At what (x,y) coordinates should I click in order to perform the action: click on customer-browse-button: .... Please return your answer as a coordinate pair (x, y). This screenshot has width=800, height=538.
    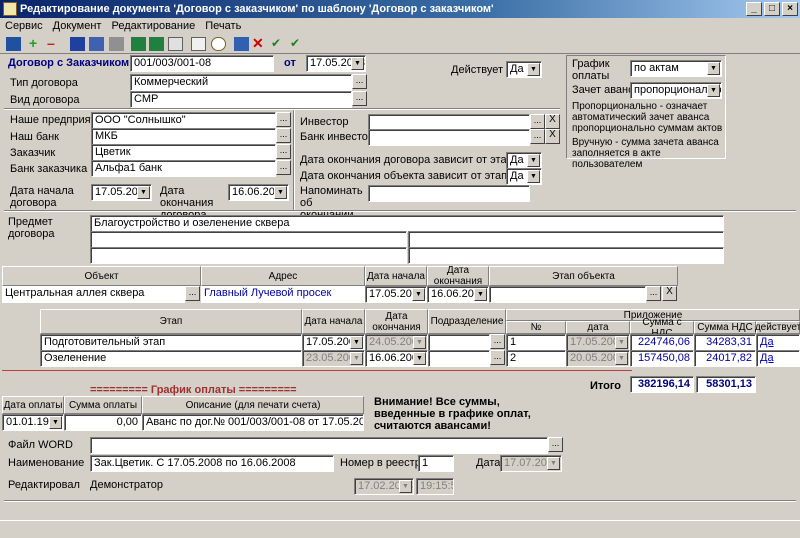
    Looking at the image, I should click on (283, 151).